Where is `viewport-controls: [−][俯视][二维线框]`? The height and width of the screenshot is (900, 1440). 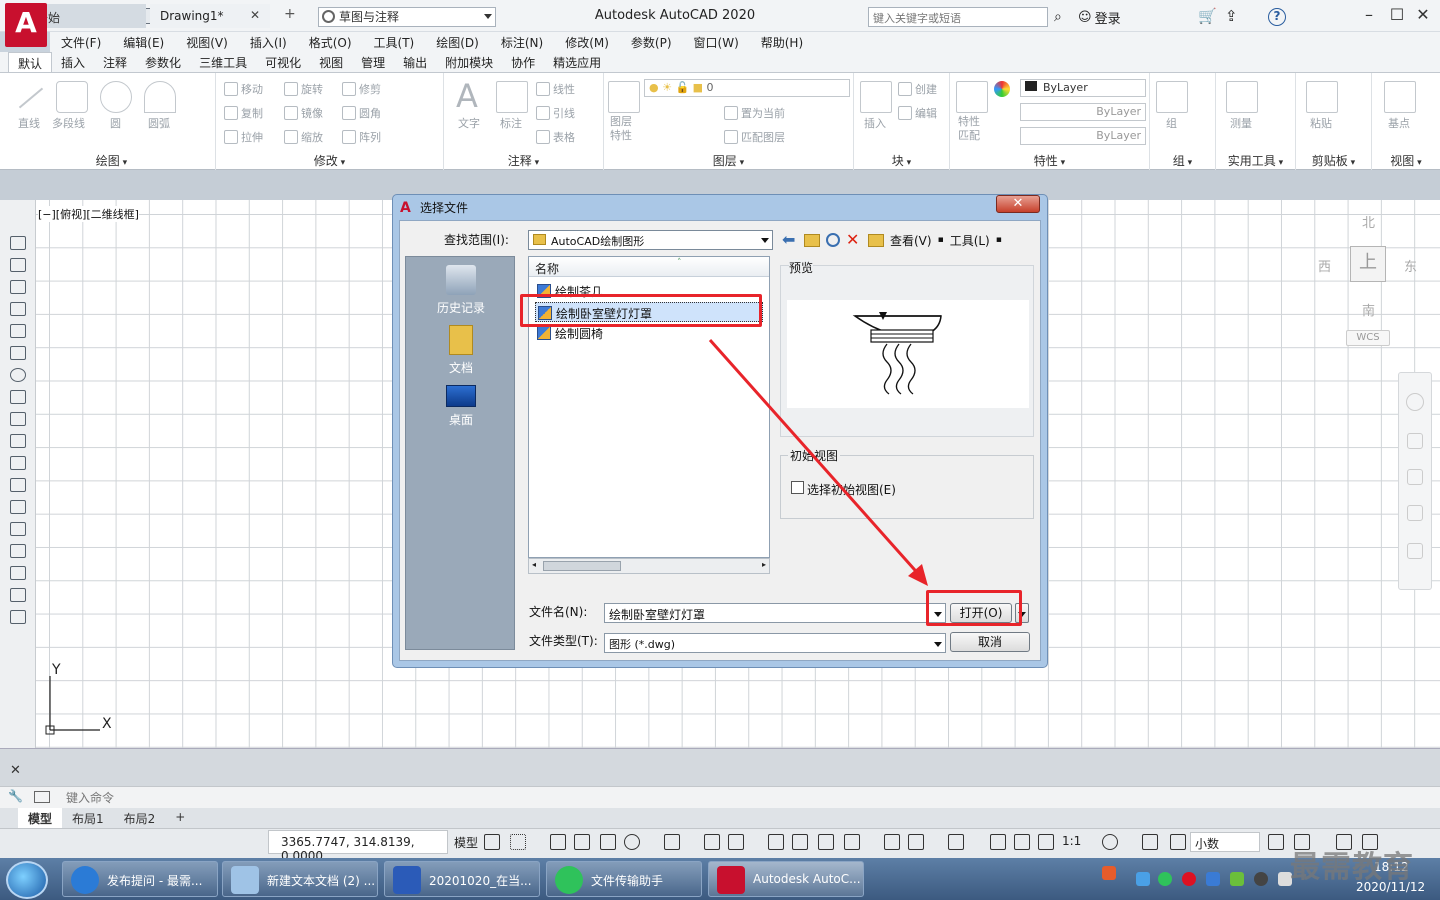
viewport-controls: [−][俯视][二维线框] is located at coordinates (88, 214).